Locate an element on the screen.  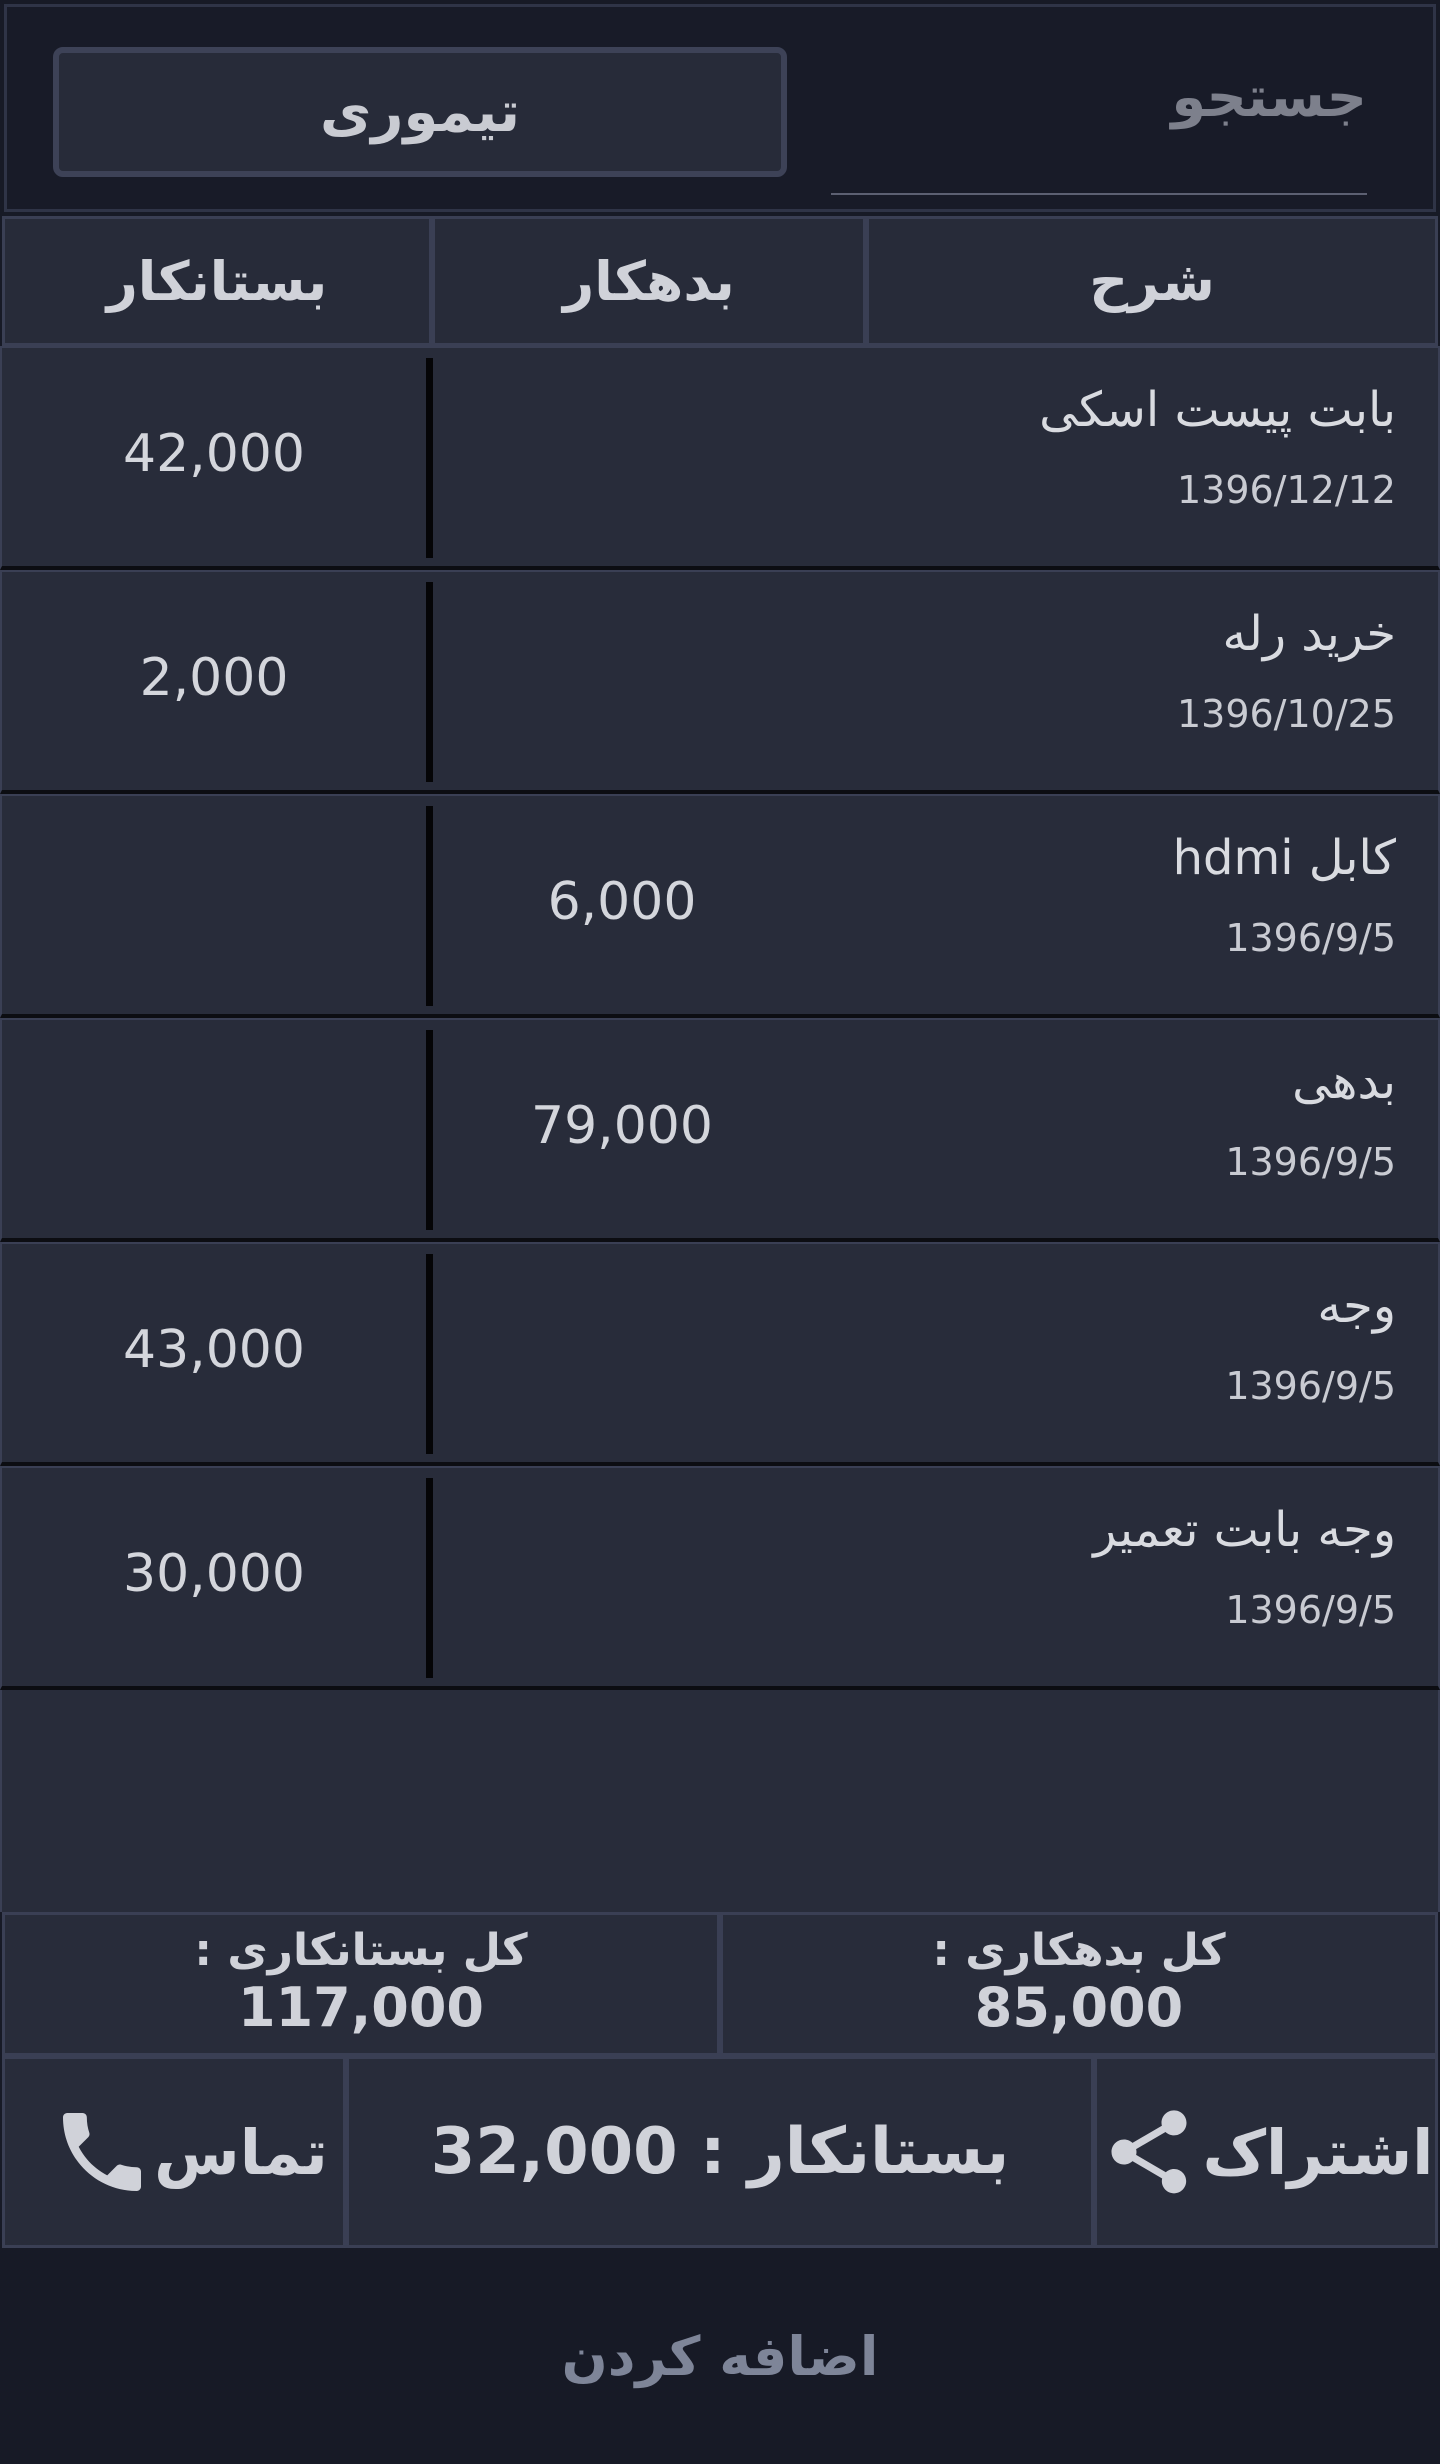
column-header-description: شرح is located at coordinates (1152, 281).